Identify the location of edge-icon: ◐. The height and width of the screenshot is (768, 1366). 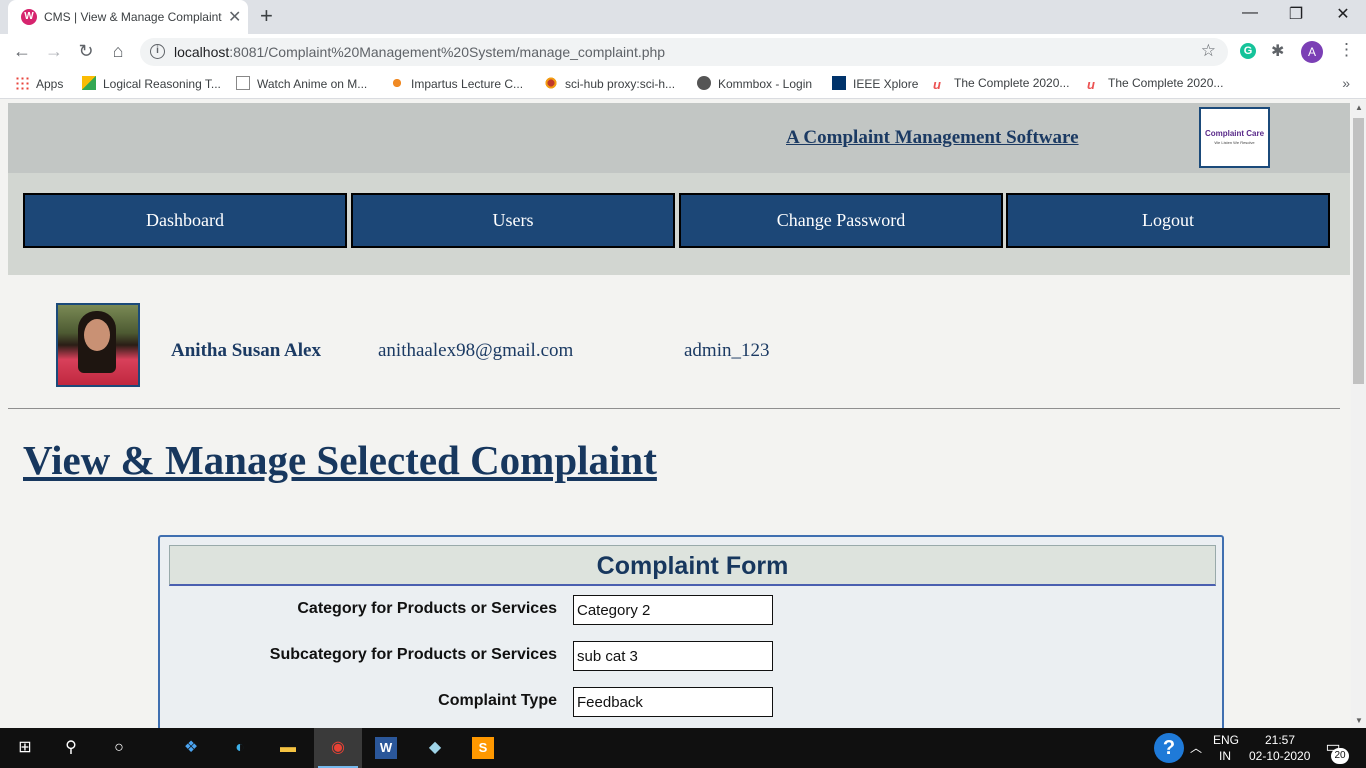
(240, 748).